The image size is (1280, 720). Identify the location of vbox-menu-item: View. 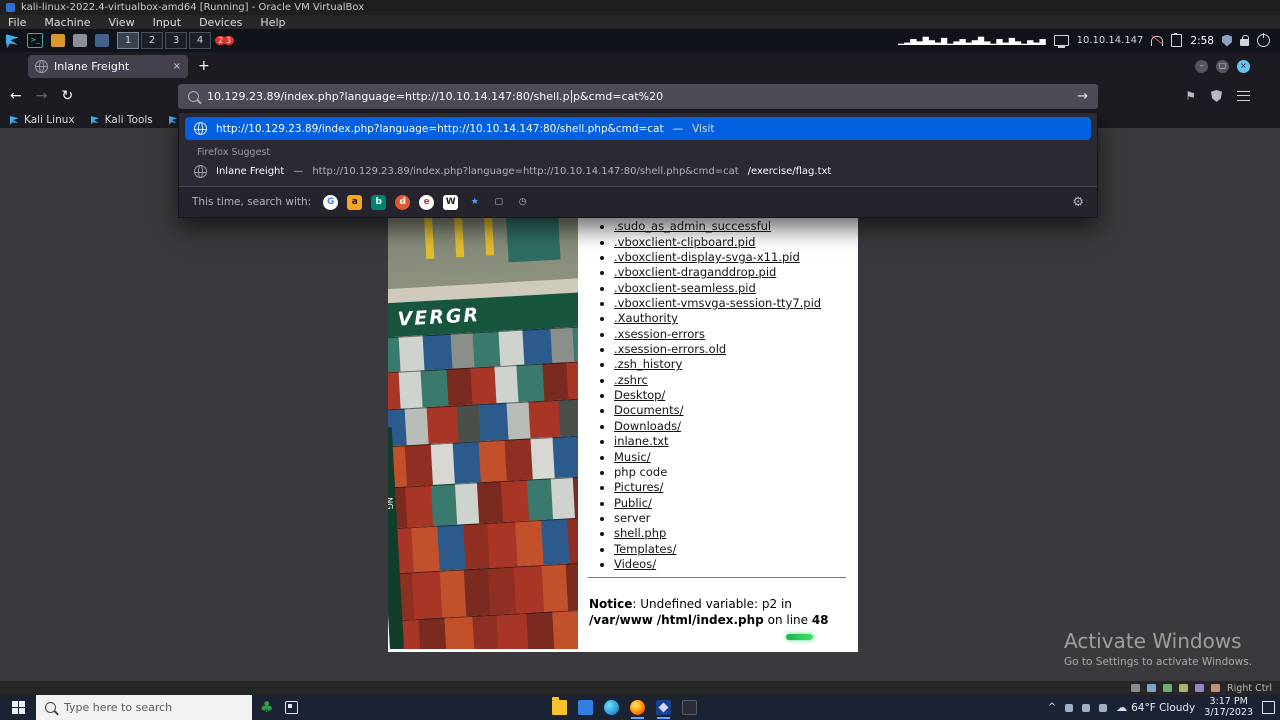
(121, 22).